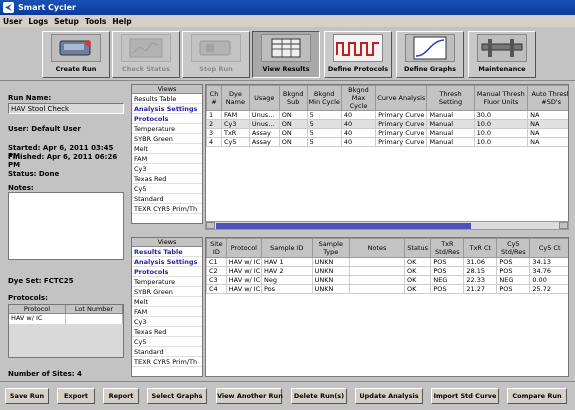 The height and width of the screenshot is (410, 575). What do you see at coordinates (387, 280) in the screenshot?
I see `table-row: C3 HAV w/ IC Neg UNKN OK NEG 22.33 NEG 0.00` at bounding box center [387, 280].